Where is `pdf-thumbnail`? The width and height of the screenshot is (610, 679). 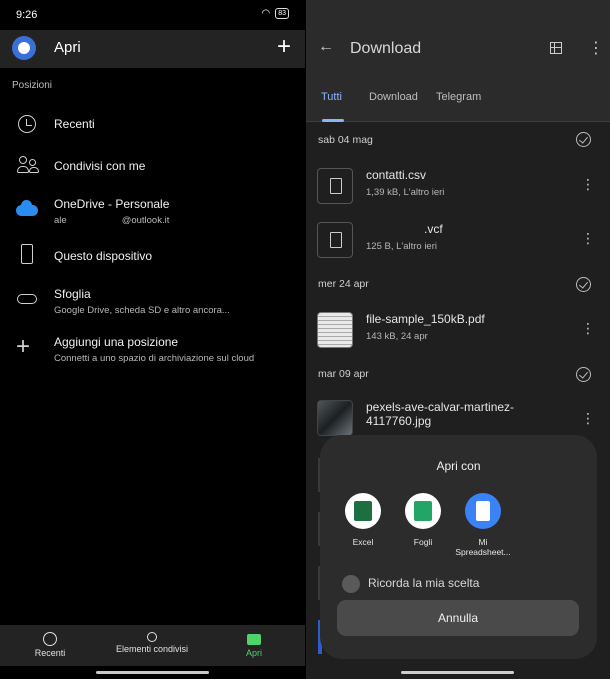 pdf-thumbnail is located at coordinates (335, 330).